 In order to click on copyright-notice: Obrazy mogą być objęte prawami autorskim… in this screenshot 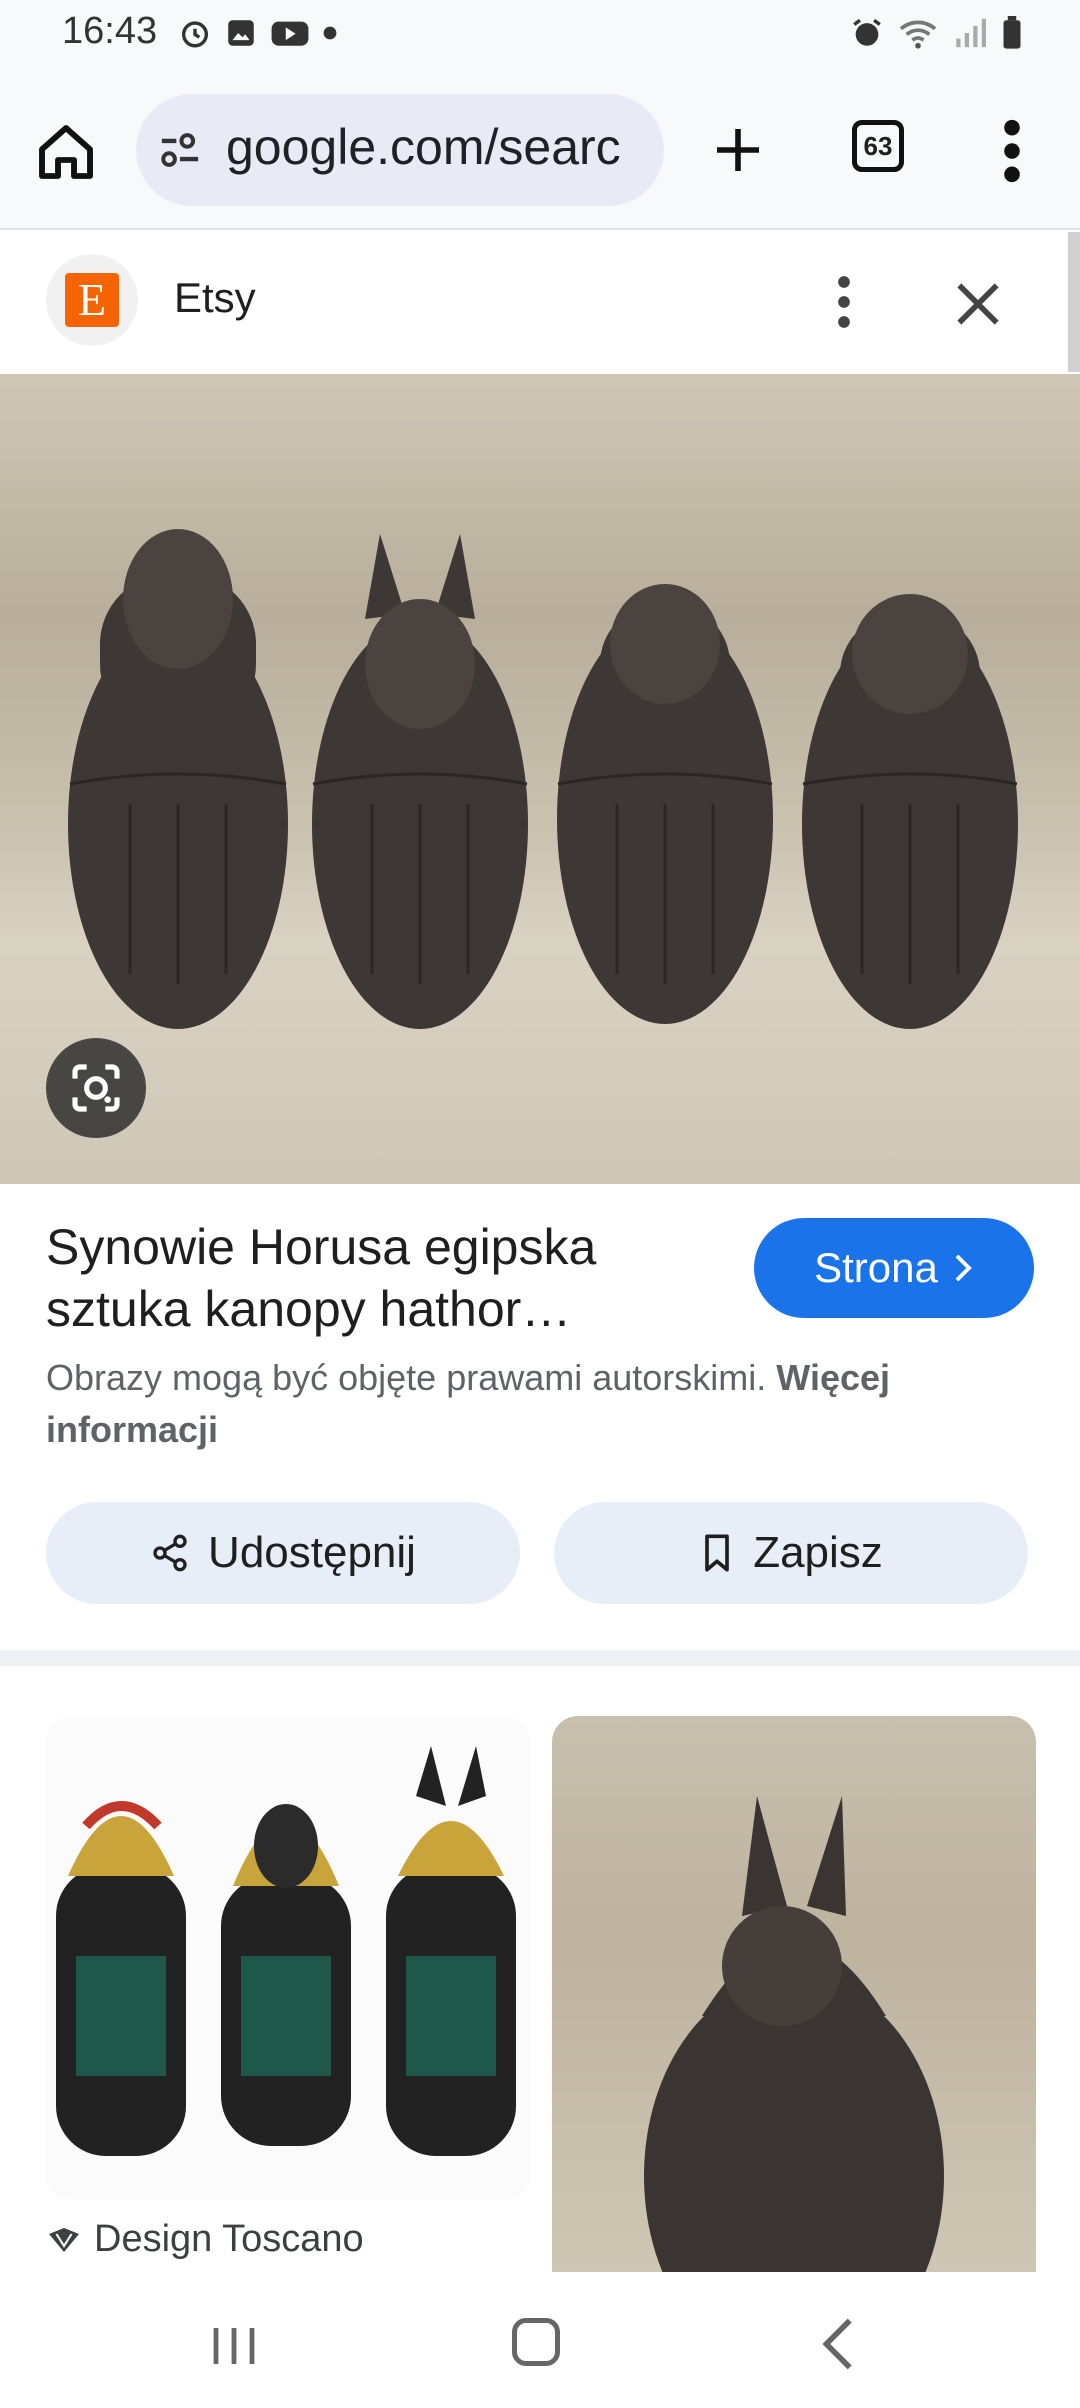, I will do `click(541, 1404)`.